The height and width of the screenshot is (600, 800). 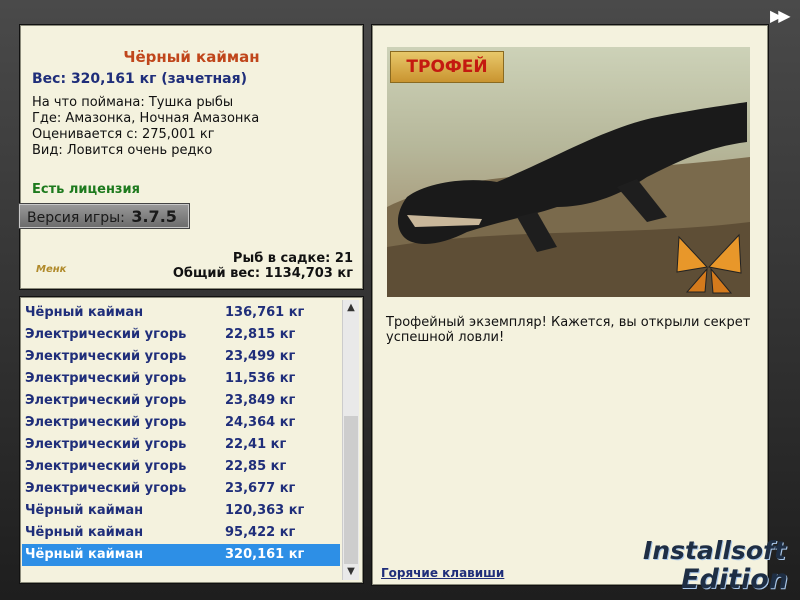 I want to click on catch-row: Чёрный кайман 320,161 кг, so click(x=181, y=555).